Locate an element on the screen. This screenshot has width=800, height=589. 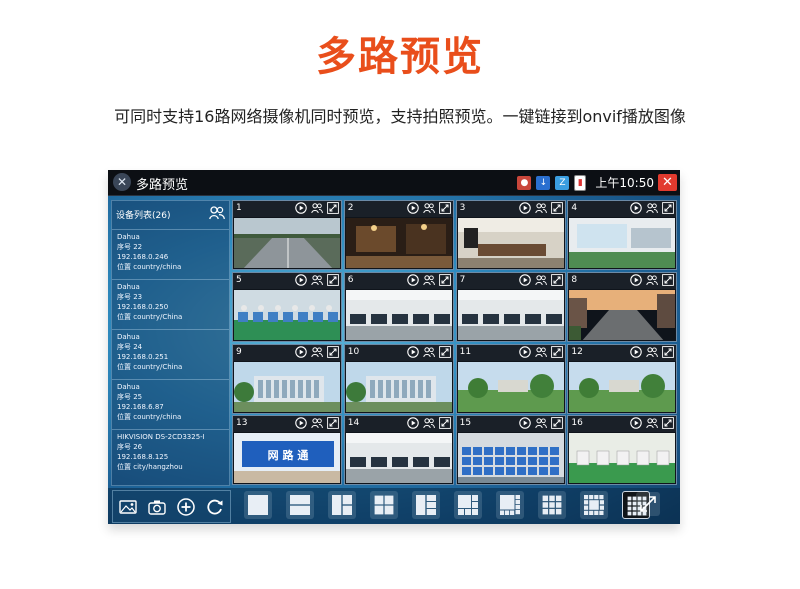
record-icon: ● is located at coordinates (524, 182).